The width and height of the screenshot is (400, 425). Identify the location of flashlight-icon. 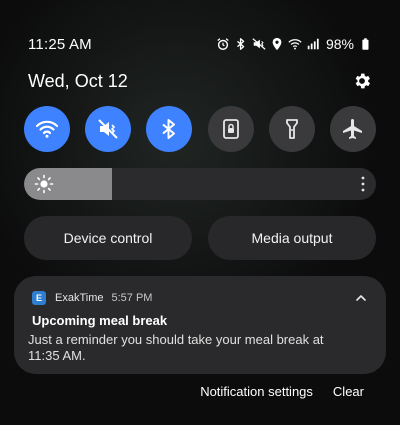
(291, 129).